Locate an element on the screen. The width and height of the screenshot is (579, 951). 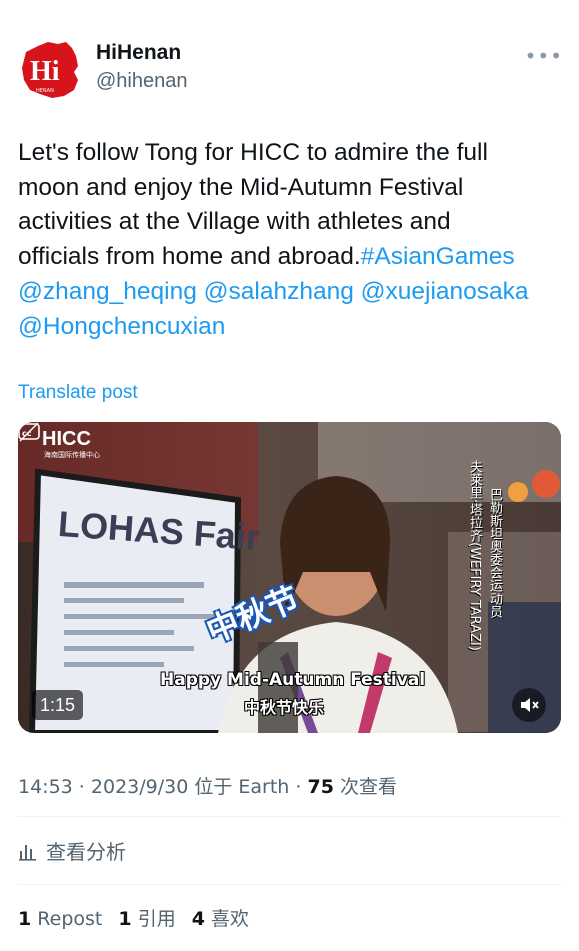
post-date: 2023/9/30 is located at coordinates (139, 787).